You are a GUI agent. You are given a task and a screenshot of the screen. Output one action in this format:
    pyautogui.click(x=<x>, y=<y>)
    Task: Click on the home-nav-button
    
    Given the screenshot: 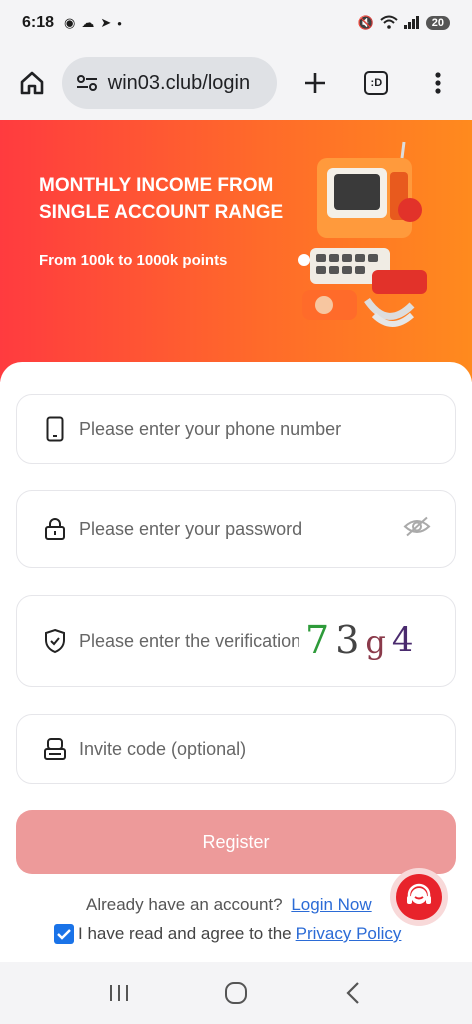 What is the action you would take?
    pyautogui.click(x=236, y=993)
    